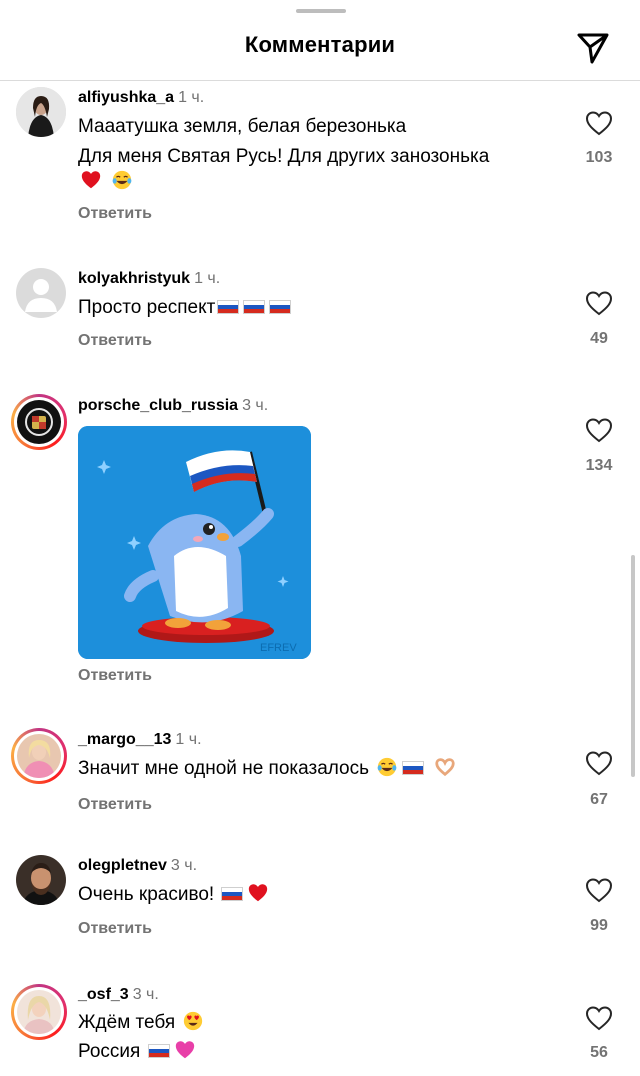 This screenshot has height=1076, width=640. What do you see at coordinates (599, 1052) in the screenshot?
I see `like-count: 56` at bounding box center [599, 1052].